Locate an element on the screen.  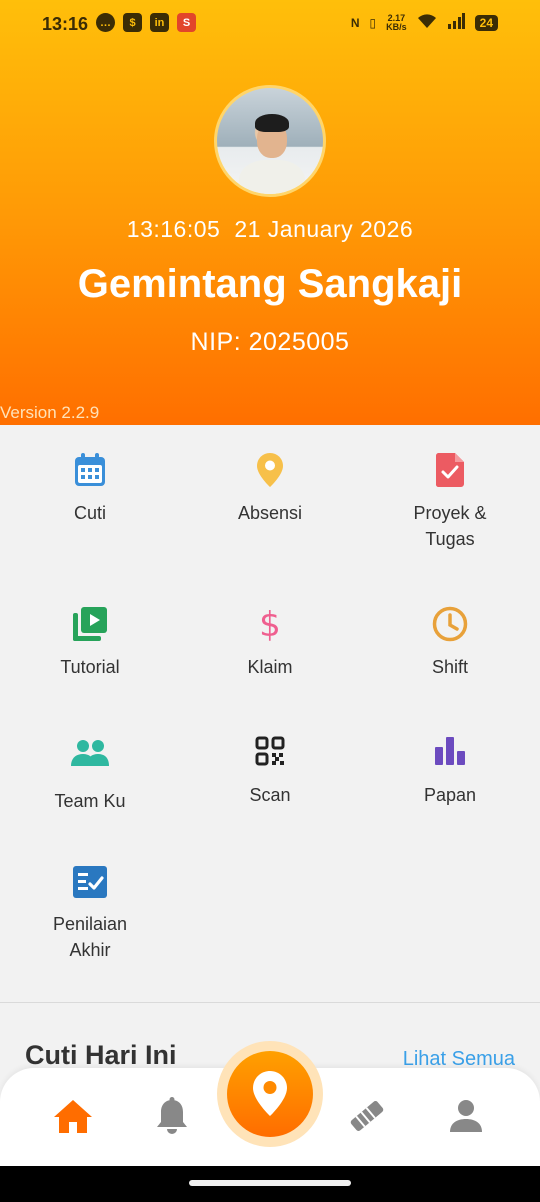
home-icon is located at coordinates (73, 1116).